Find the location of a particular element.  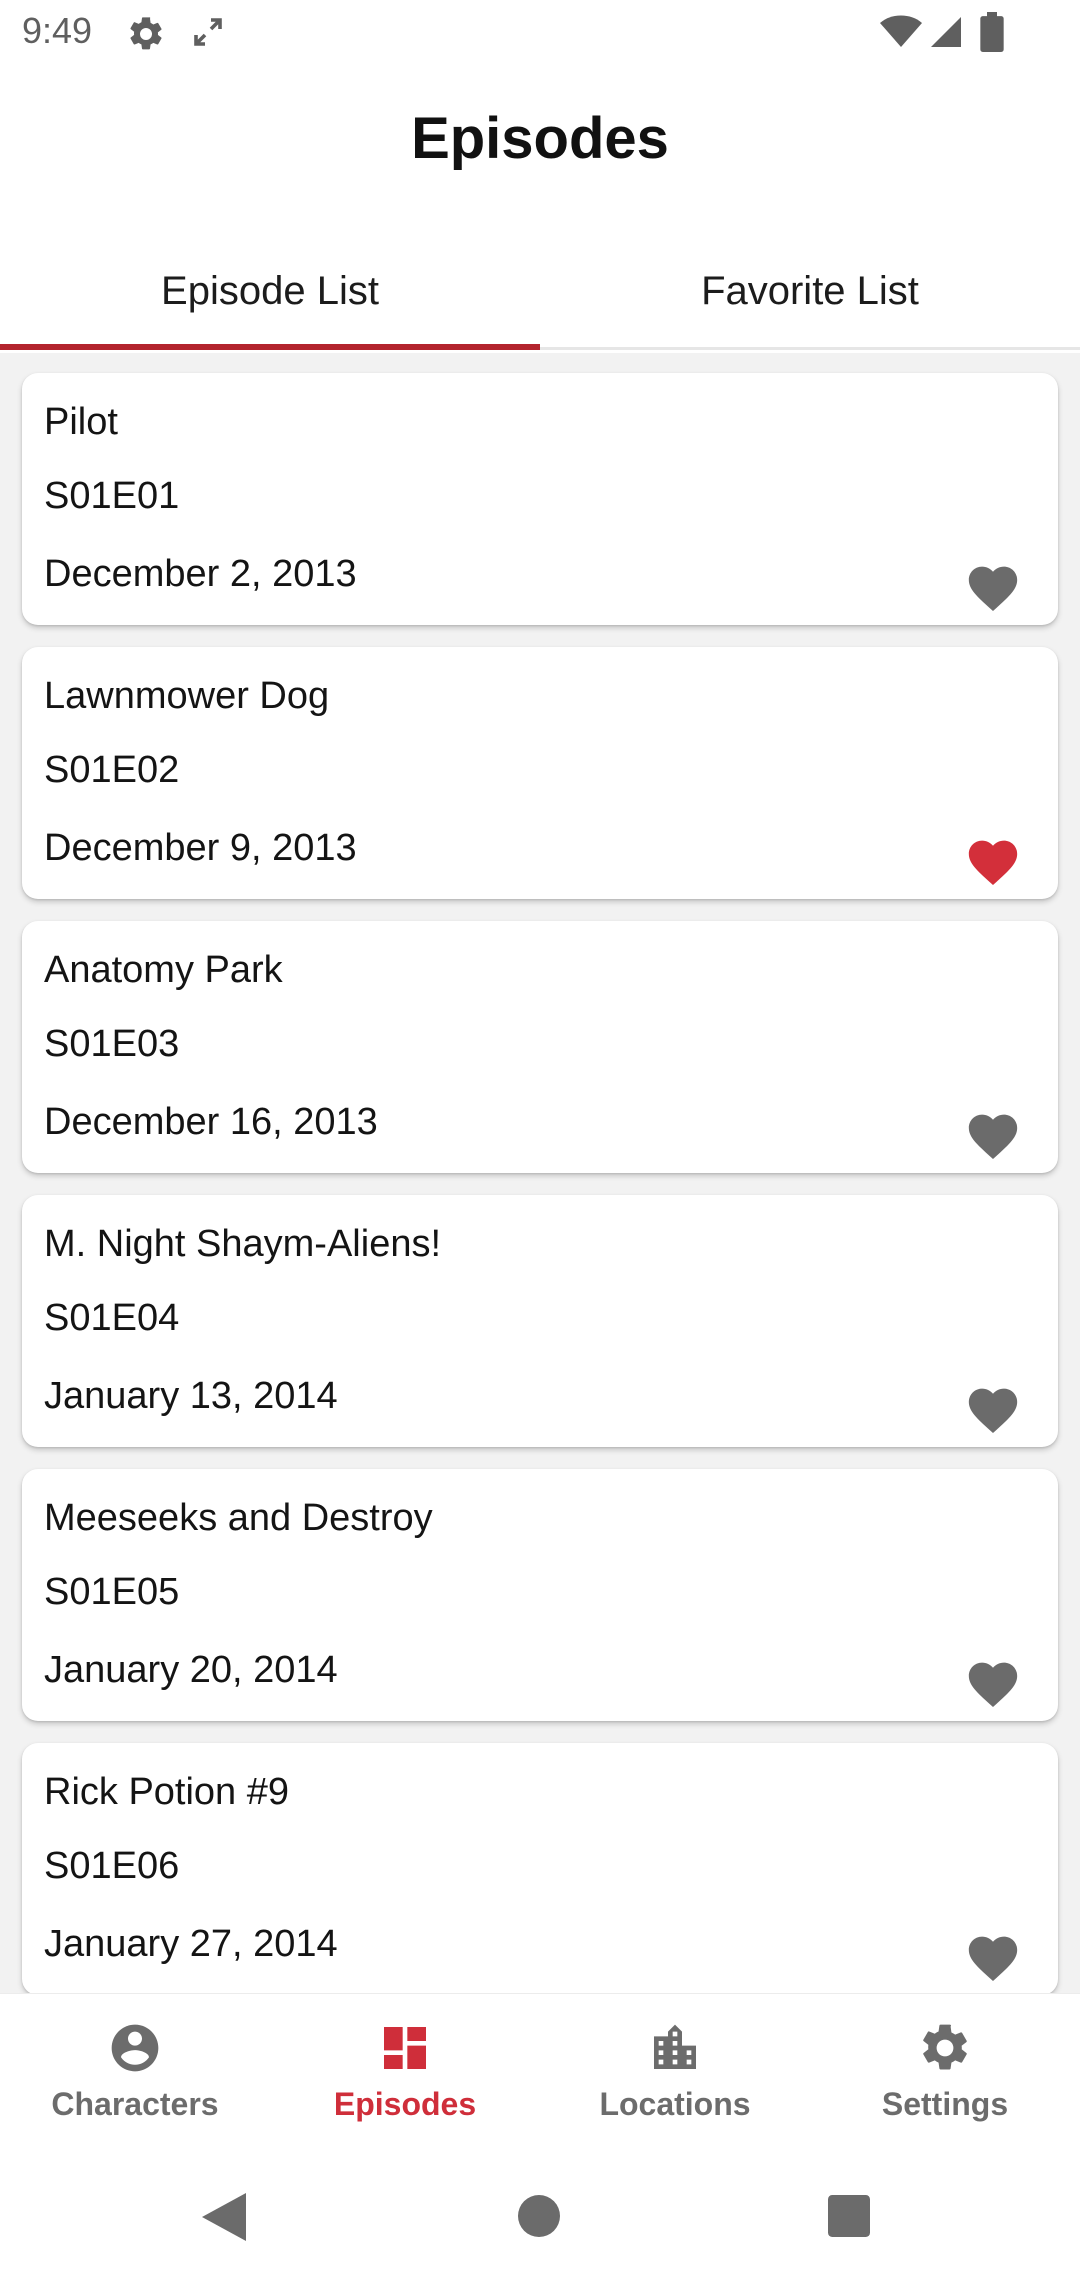

tab-bar: Episode List Favorite List is located at coordinates (540, 291).